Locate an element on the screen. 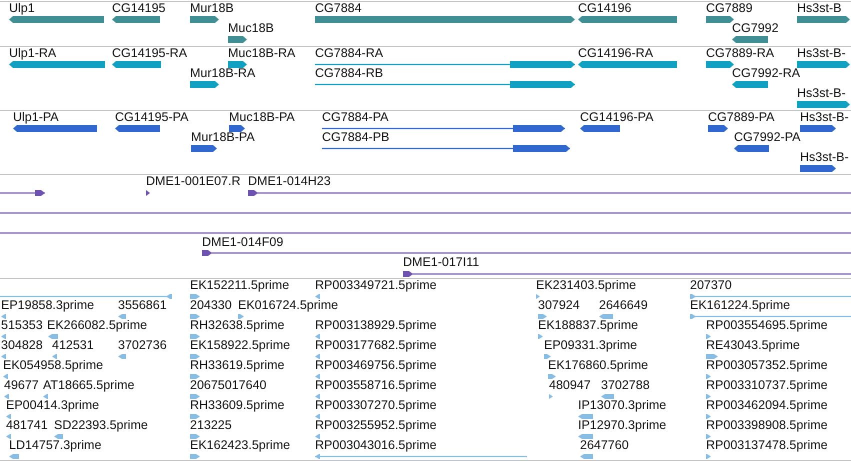  transcript-label: CG7884-RA is located at coordinates (349, 53).